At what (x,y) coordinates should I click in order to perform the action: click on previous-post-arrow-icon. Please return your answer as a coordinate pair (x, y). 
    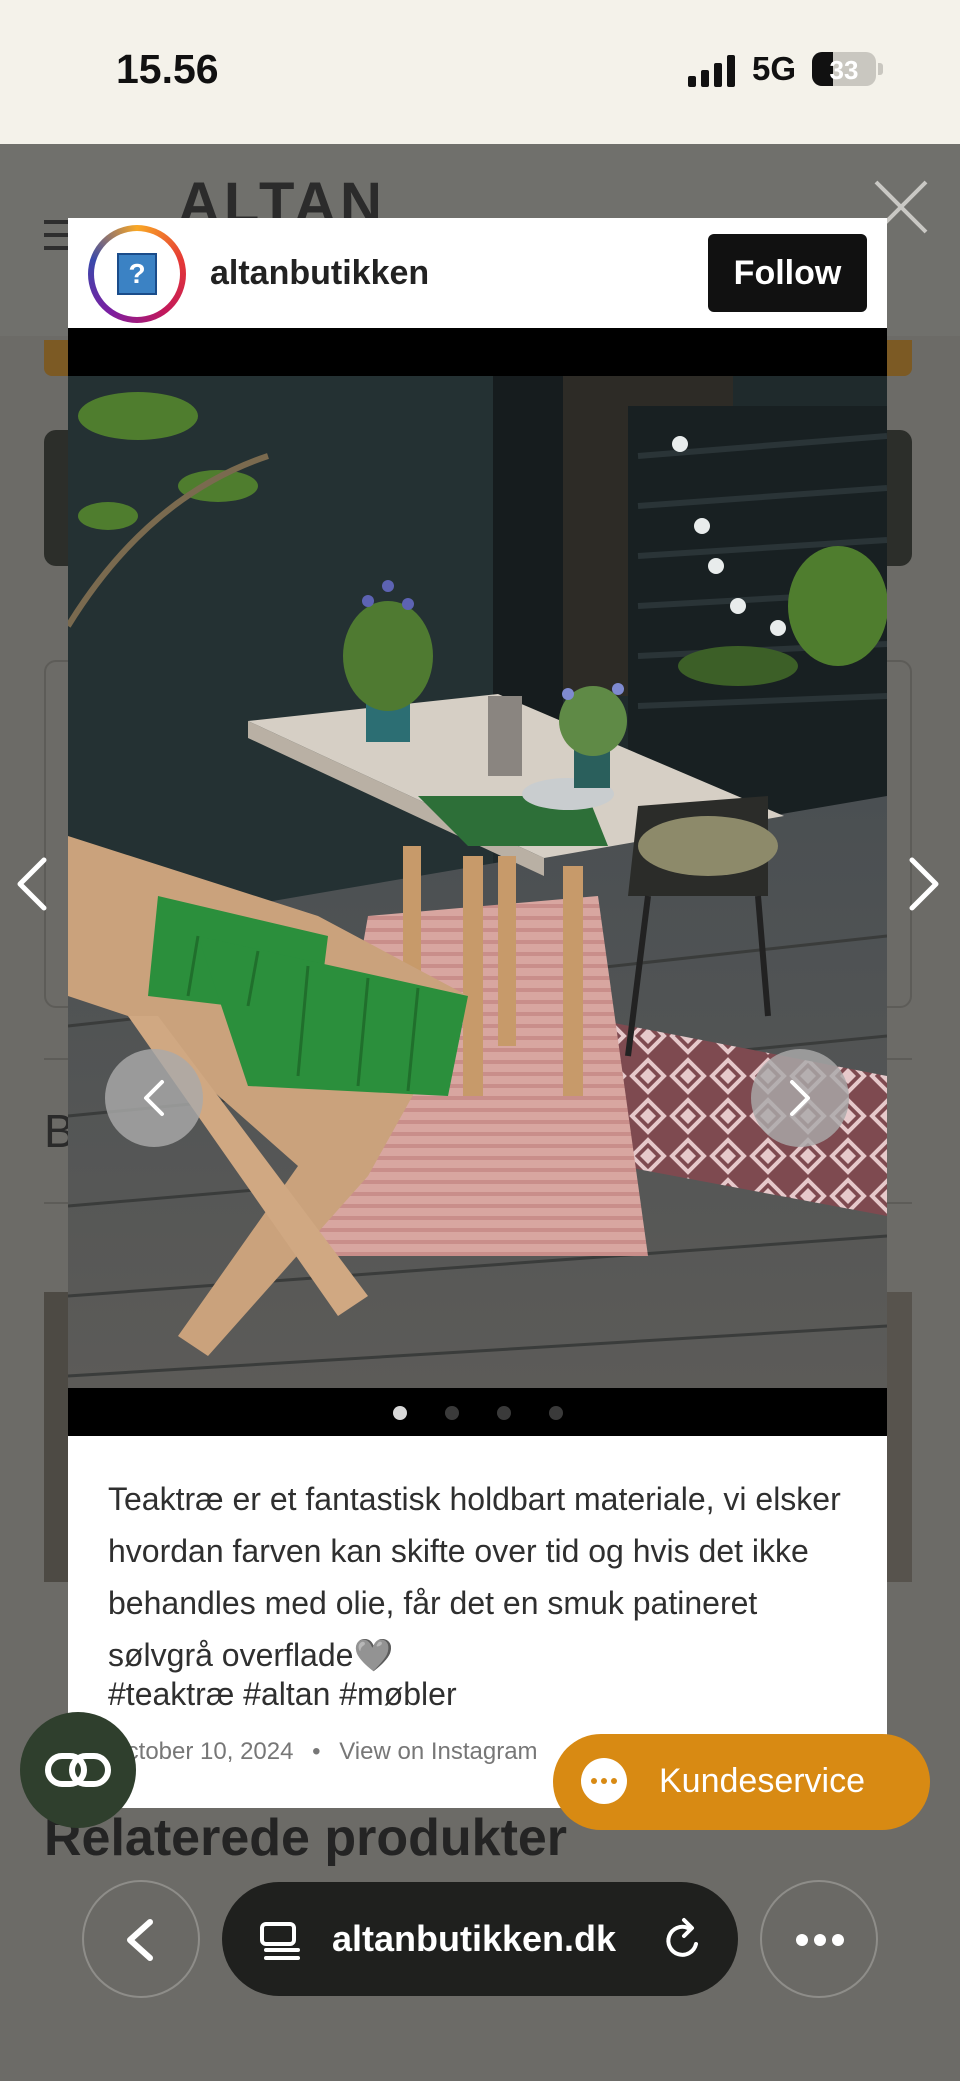
    Looking at the image, I should click on (32, 886).